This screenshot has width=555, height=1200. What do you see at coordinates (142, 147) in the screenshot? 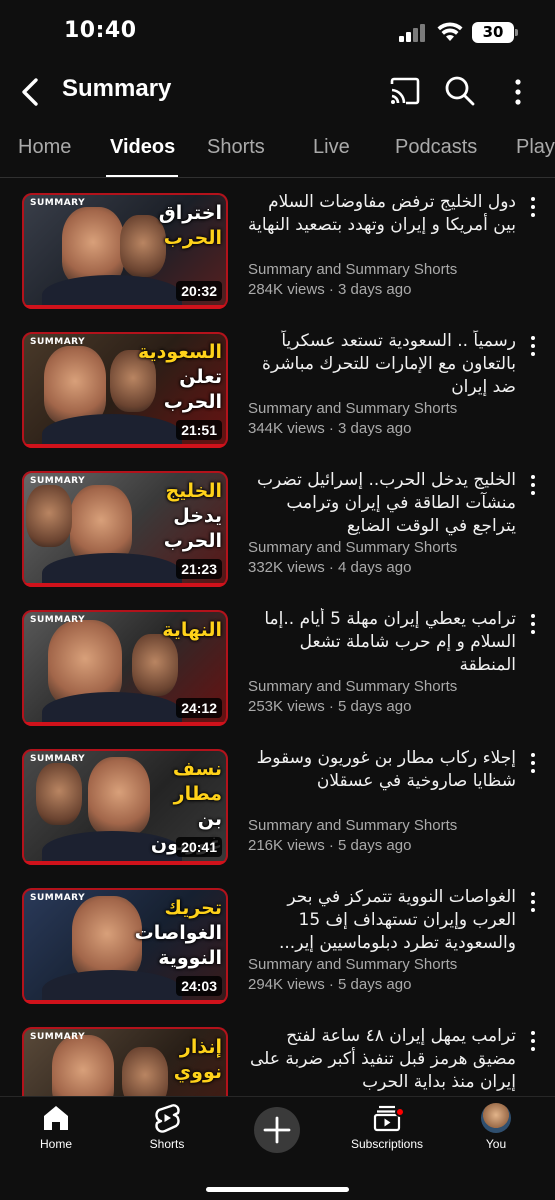
I see `tab-videos: Videos` at bounding box center [142, 147].